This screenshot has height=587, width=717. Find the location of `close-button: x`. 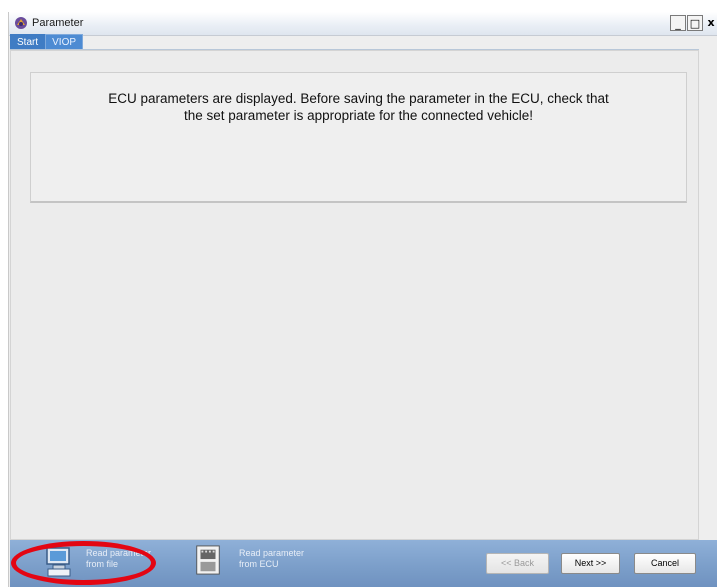

close-button: x is located at coordinates (710, 23).